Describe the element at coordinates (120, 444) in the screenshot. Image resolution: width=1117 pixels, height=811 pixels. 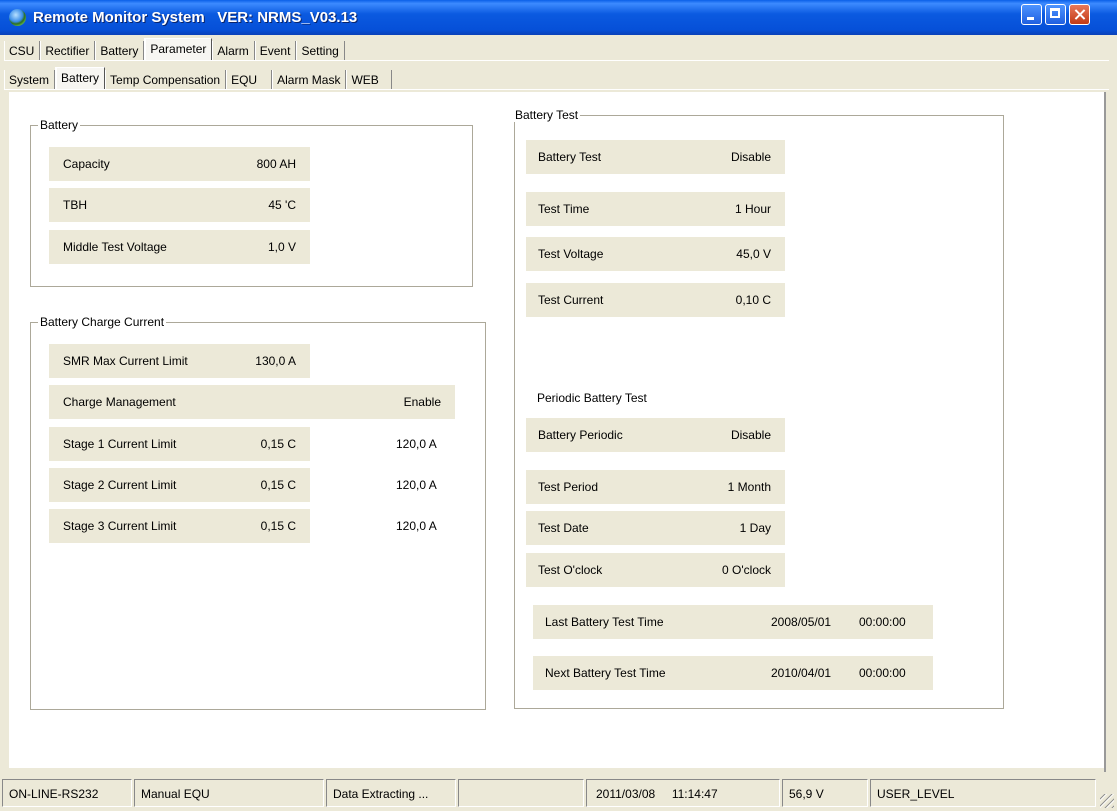
I see `stage1-current-label: Stage 1 Current Limit` at that location.